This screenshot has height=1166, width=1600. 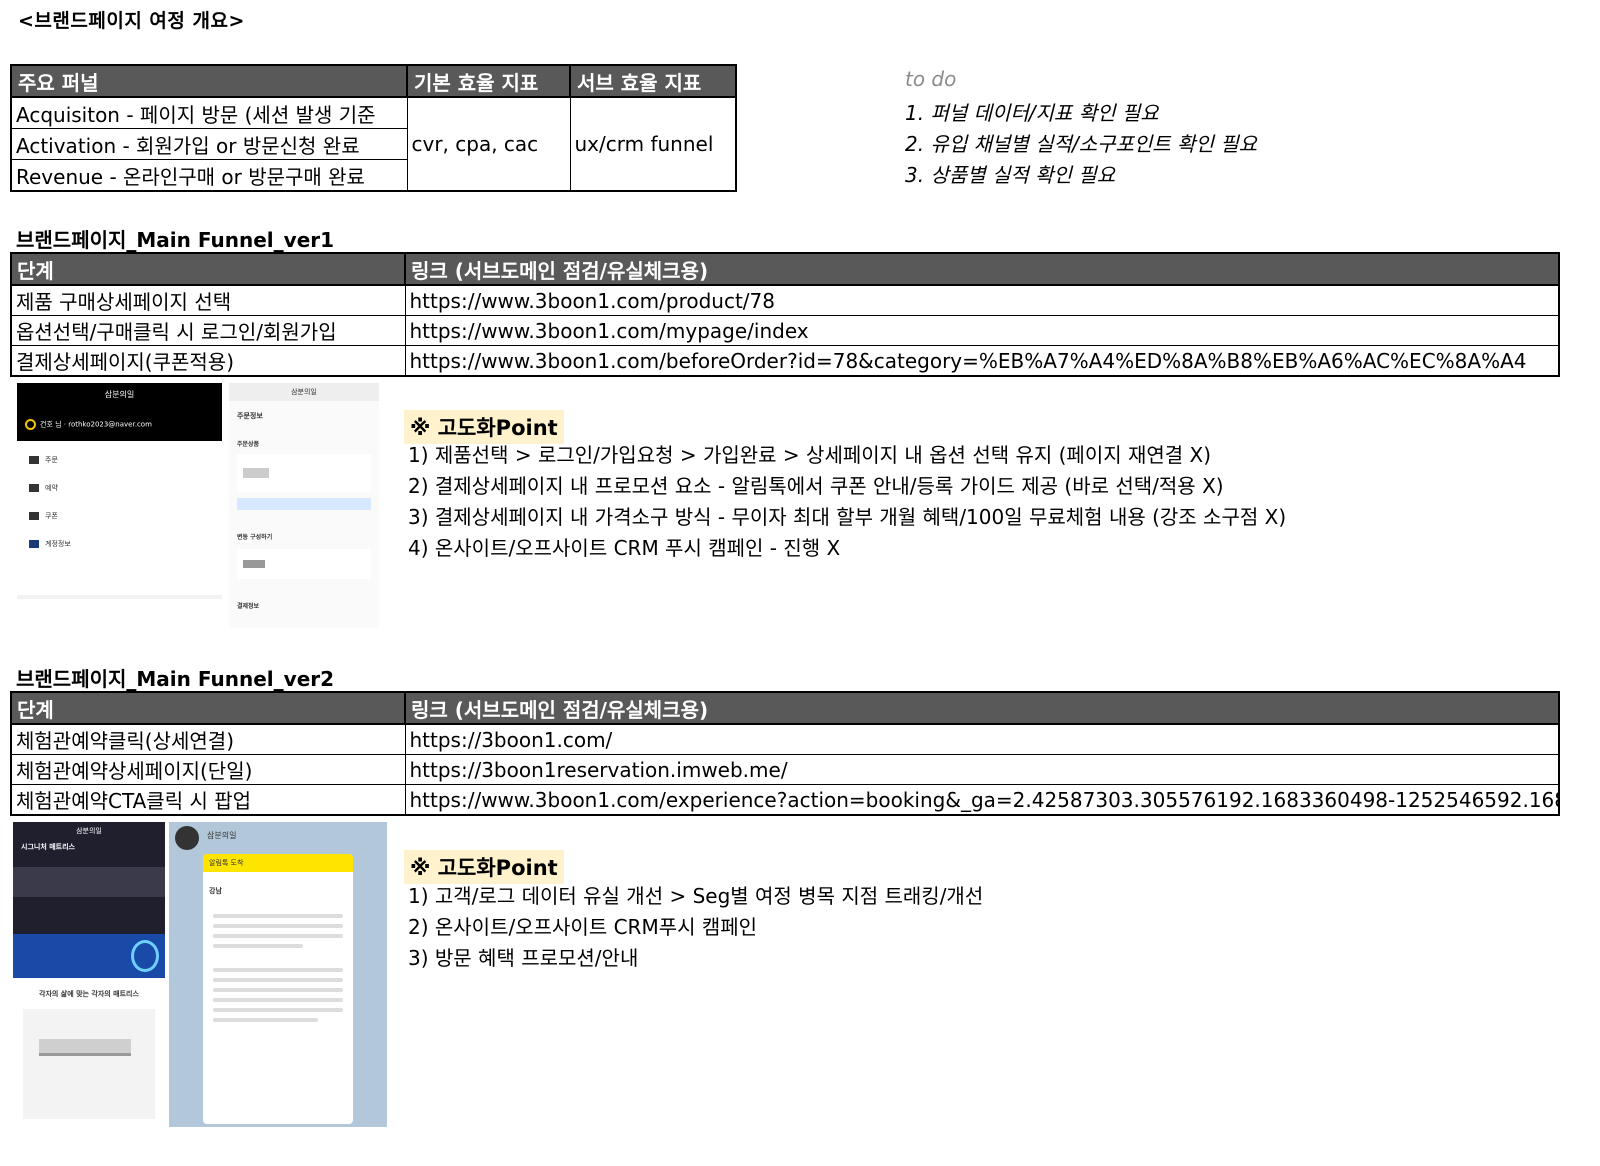 I want to click on coupon-icon, so click(x=34, y=516).